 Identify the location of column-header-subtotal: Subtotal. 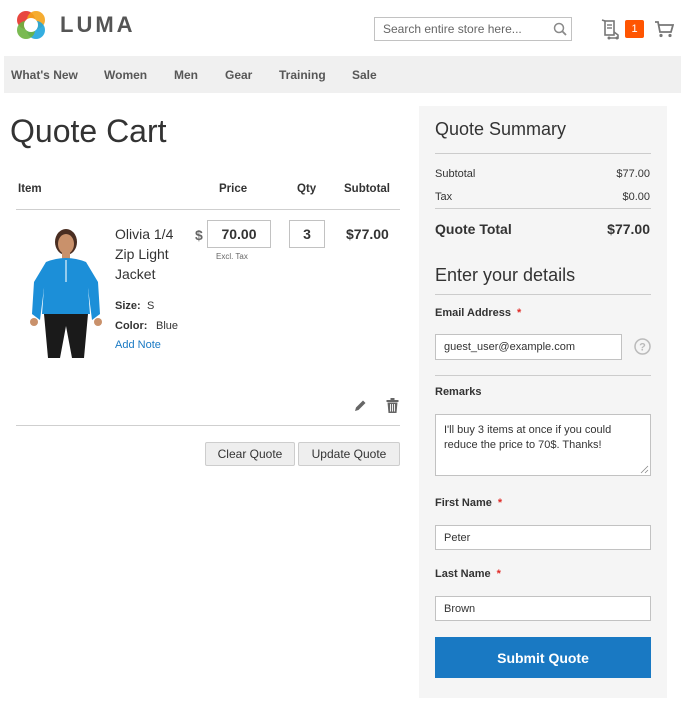
(367, 189).